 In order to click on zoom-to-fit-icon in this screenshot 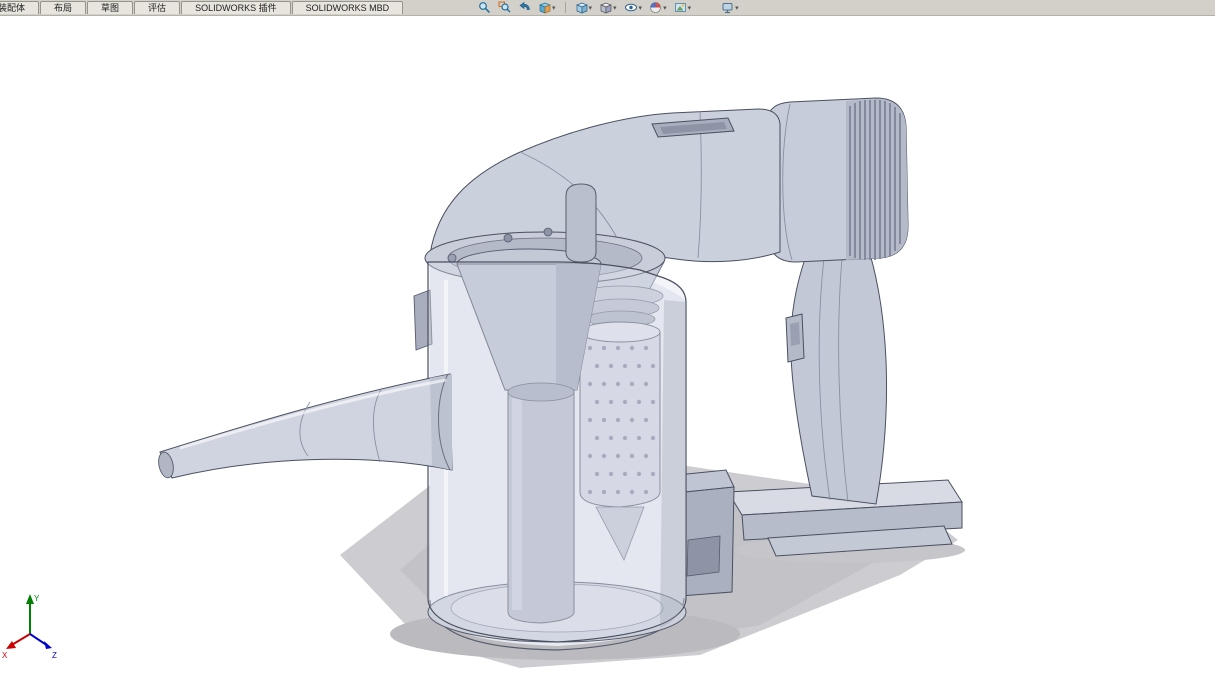, I will do `click(484, 7)`.